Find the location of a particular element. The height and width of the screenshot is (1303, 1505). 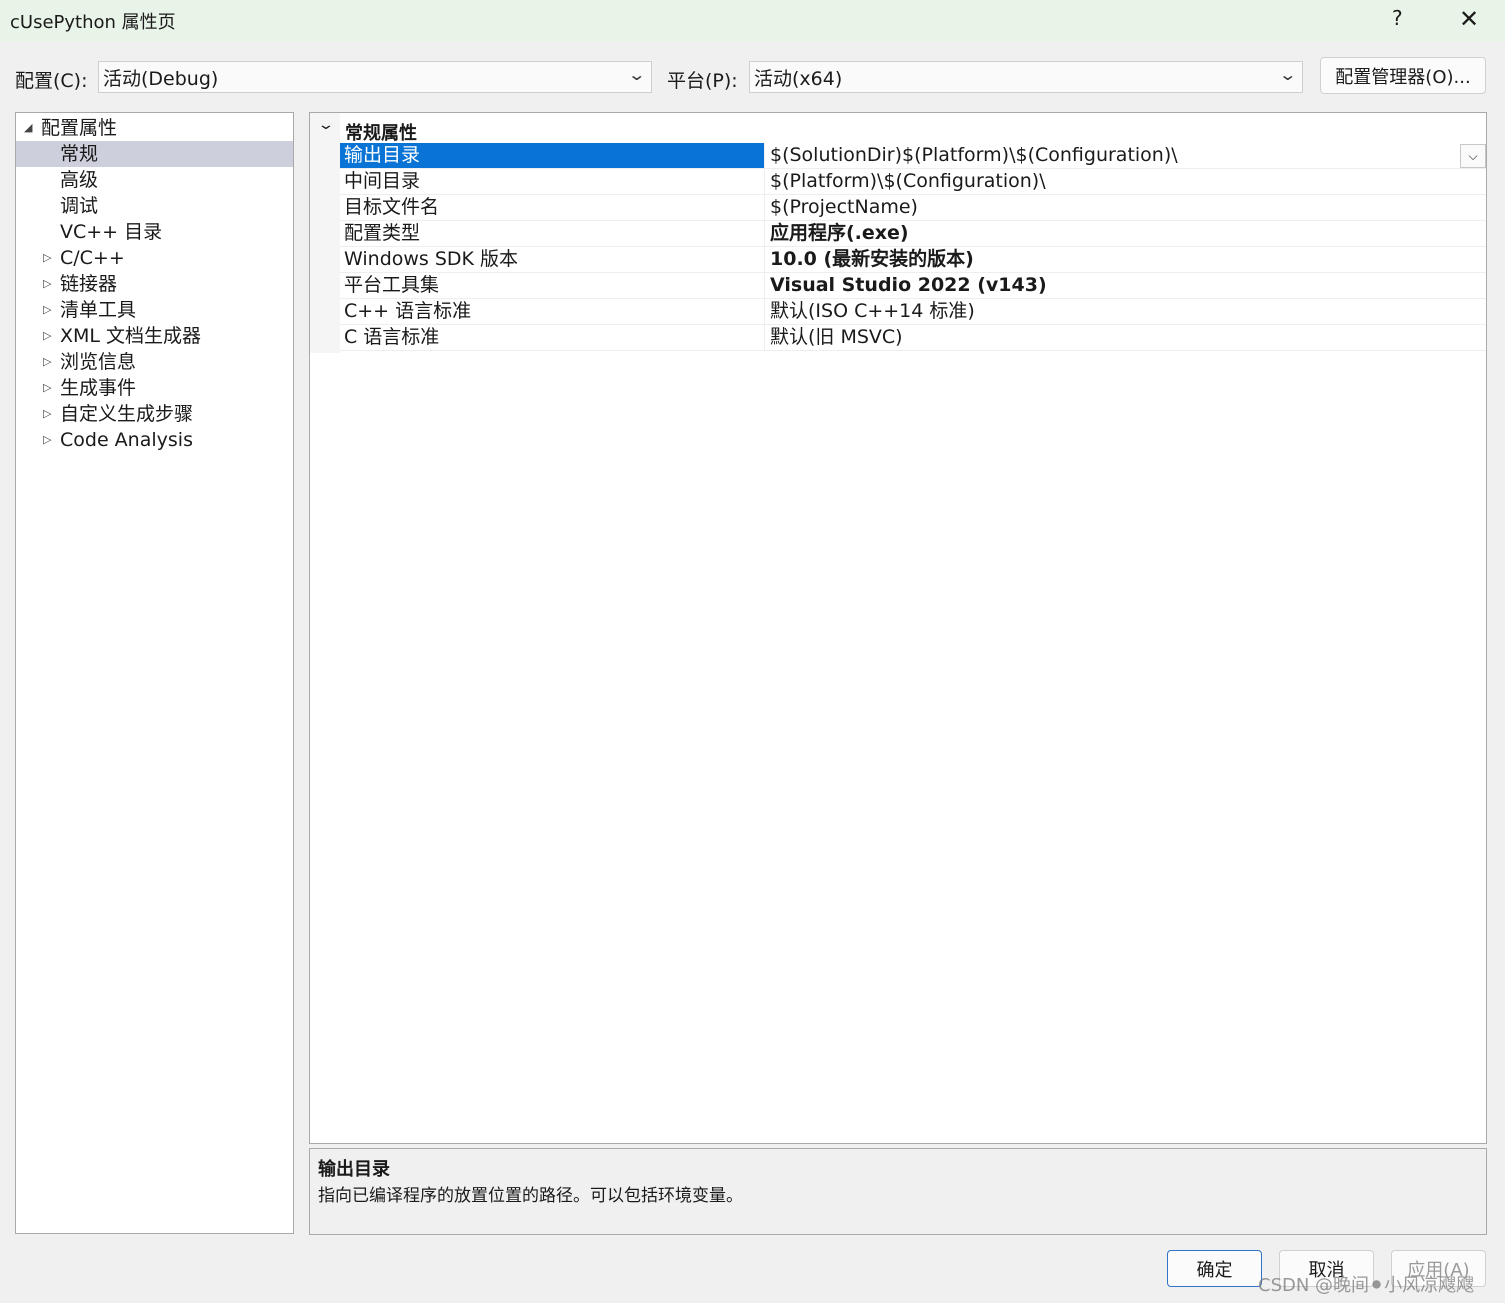

property-value: 默认(ISO C++14 标准) is located at coordinates (872, 311).